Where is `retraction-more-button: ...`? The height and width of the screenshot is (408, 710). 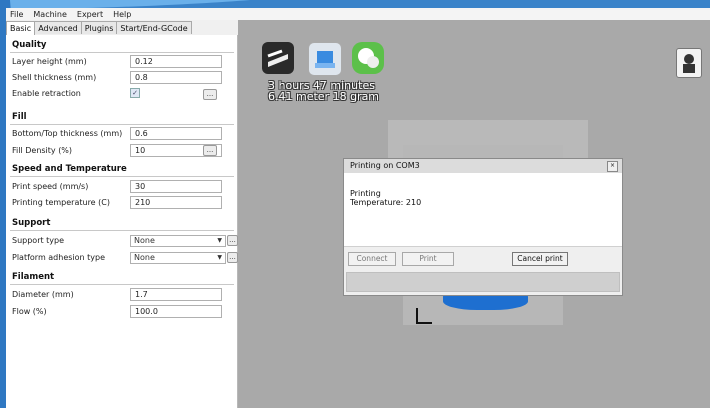 retraction-more-button: ... is located at coordinates (210, 94).